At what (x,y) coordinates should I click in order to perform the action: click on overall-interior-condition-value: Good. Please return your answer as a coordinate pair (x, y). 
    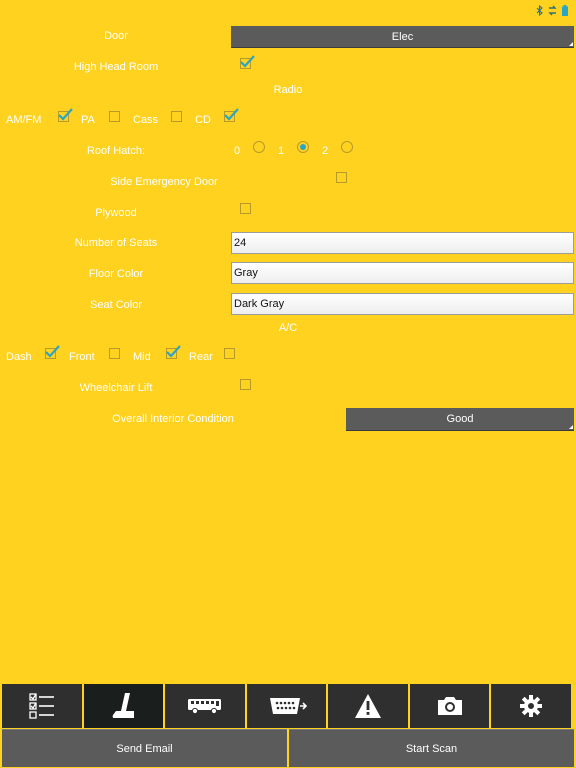
    Looking at the image, I should click on (460, 419).